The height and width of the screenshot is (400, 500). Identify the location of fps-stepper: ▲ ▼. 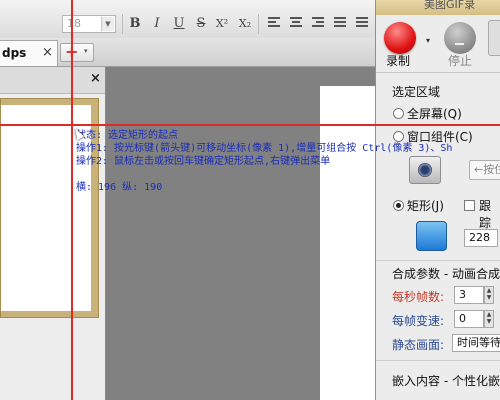
(489, 295).